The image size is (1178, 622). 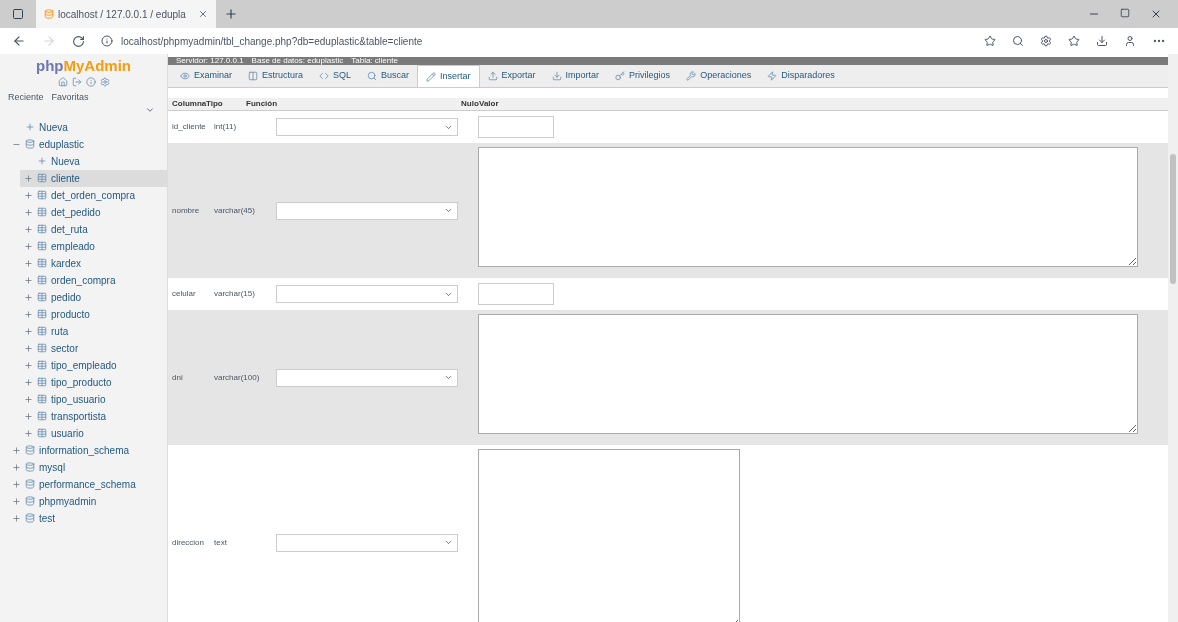 I want to click on tree-label: performance_schema, so click(x=87, y=484).